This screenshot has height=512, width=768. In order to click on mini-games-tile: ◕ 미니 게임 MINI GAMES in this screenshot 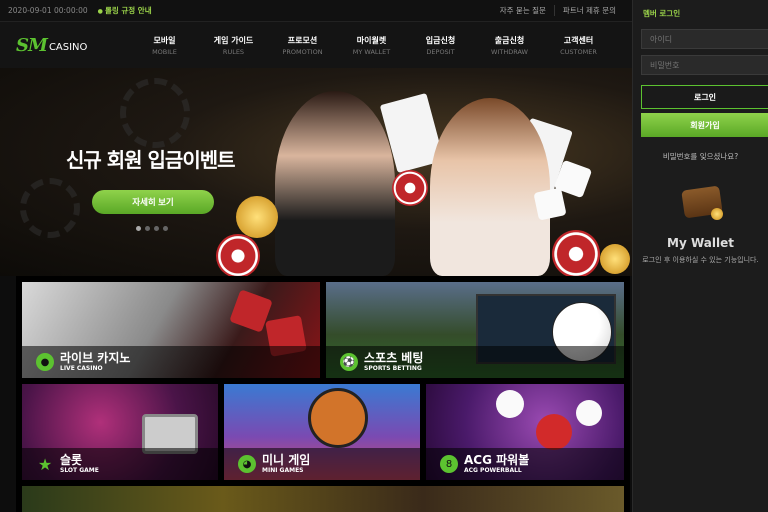, I will do `click(322, 432)`.